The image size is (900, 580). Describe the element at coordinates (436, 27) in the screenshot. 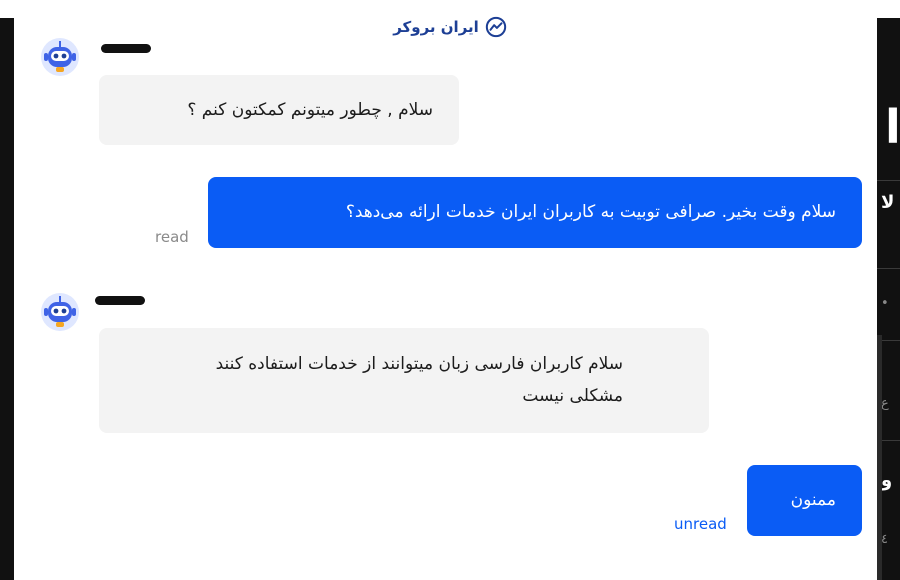

I see `brand-name: ایران بروکر` at that location.